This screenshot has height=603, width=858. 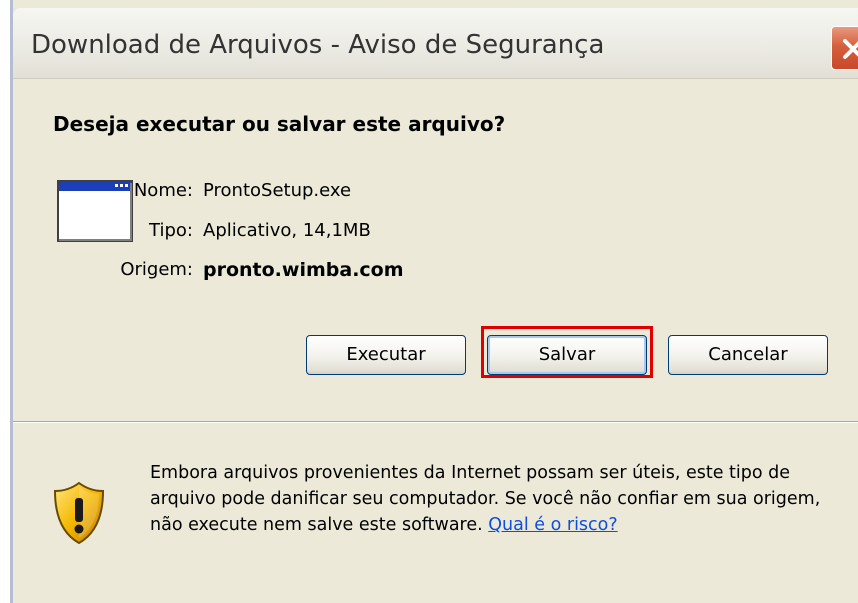 What do you see at coordinates (163, 190) in the screenshot?
I see `file-name-label: Nome:` at bounding box center [163, 190].